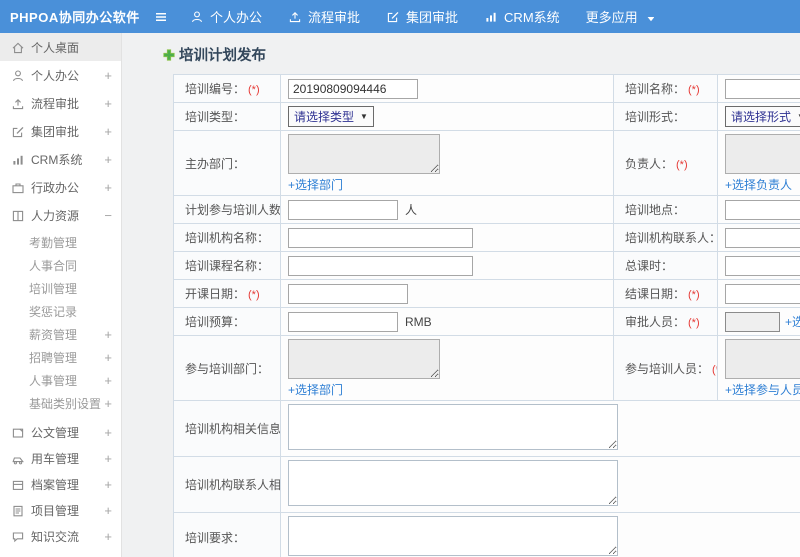 This screenshot has height=557, width=800. Describe the element at coordinates (762, 359) in the screenshot. I see `participating-people-textarea` at that location.